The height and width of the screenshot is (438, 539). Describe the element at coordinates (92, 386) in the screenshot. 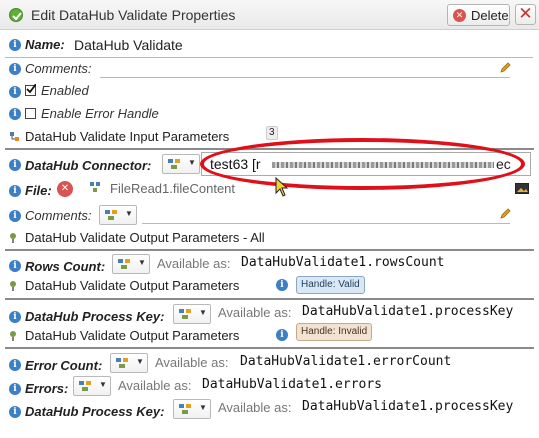

I see `errors-picker: ▼` at that location.